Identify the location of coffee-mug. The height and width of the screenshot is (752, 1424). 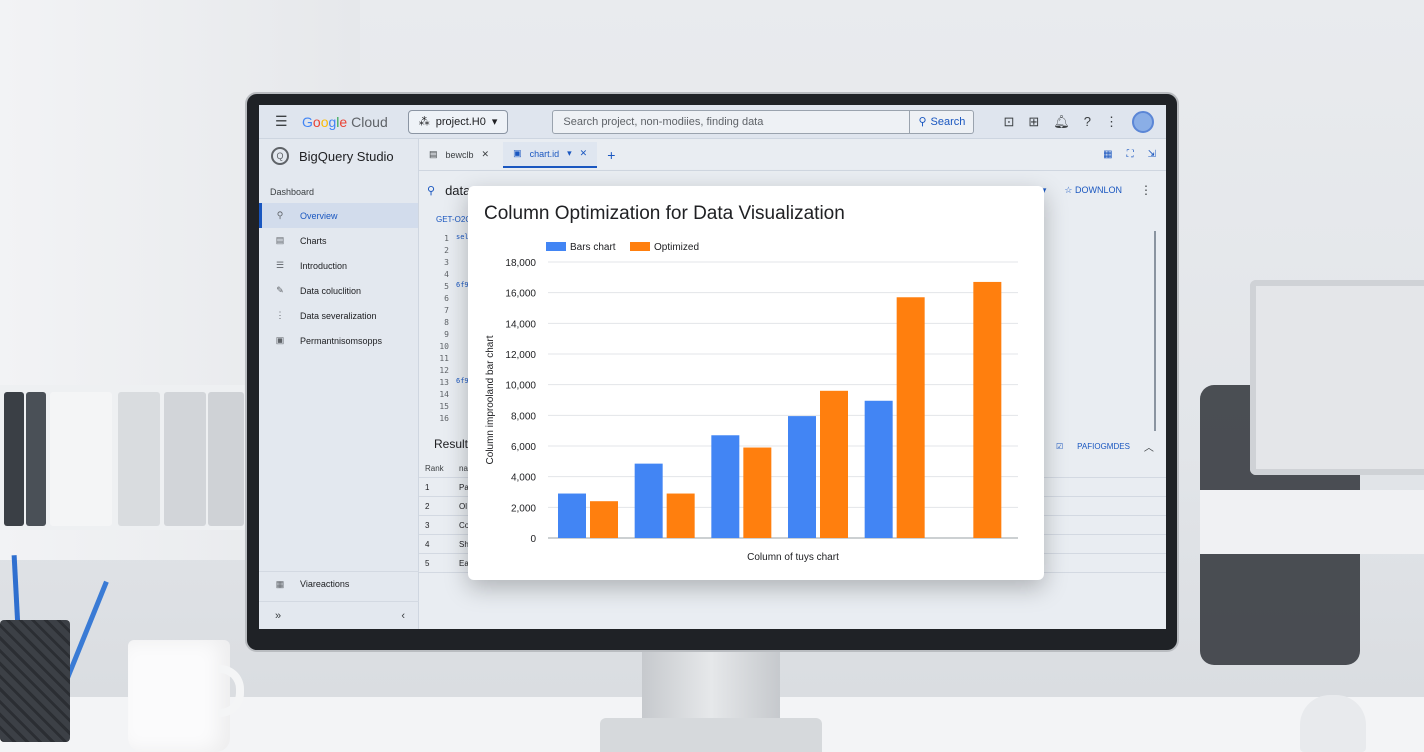
(179, 696).